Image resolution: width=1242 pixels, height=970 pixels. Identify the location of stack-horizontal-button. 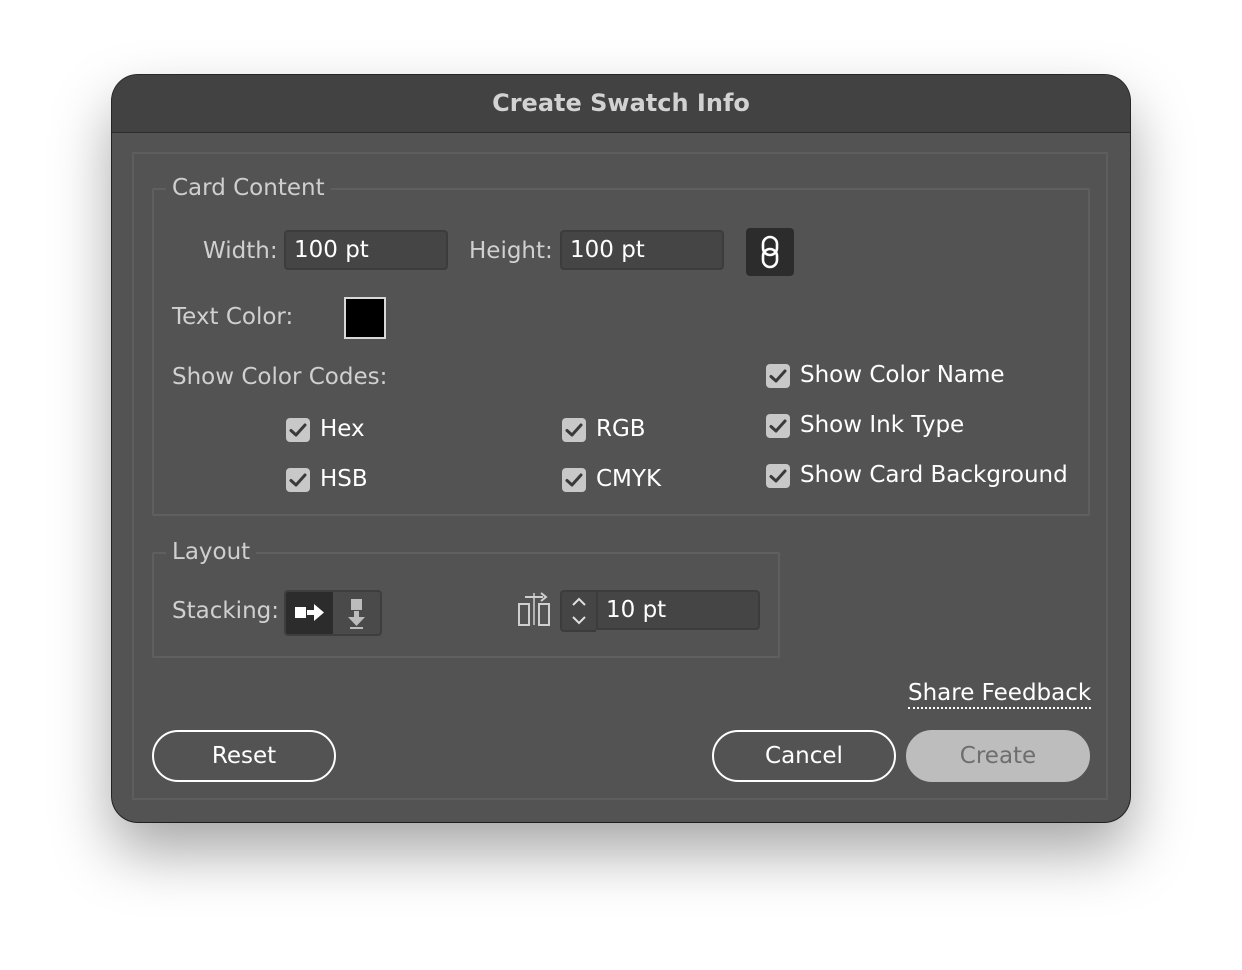
(309, 613).